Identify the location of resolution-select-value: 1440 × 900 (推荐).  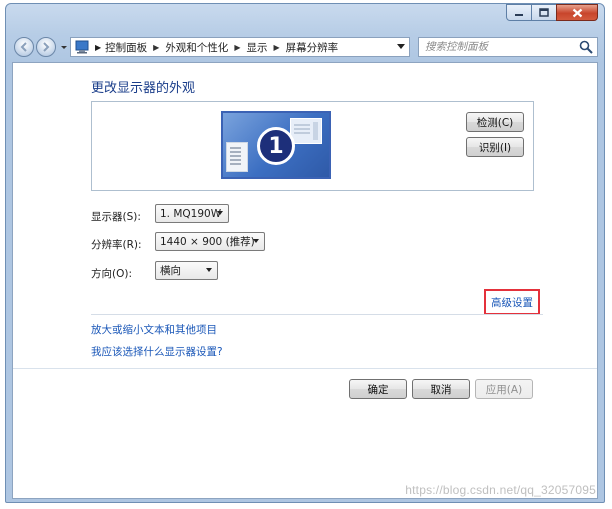
(207, 242).